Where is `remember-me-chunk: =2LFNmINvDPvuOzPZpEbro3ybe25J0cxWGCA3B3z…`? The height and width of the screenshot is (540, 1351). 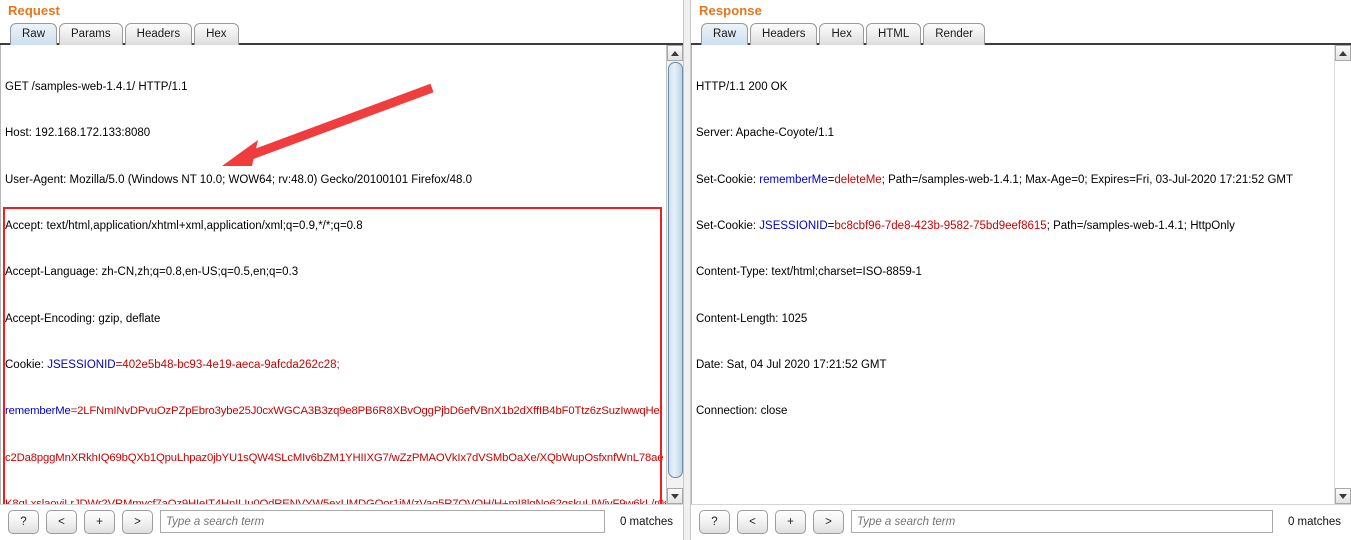 remember-me-chunk: =2LFNmINvDPvuOzPZpEbro3ybe25J0cxWGCA3B3z… is located at coordinates (365, 411).